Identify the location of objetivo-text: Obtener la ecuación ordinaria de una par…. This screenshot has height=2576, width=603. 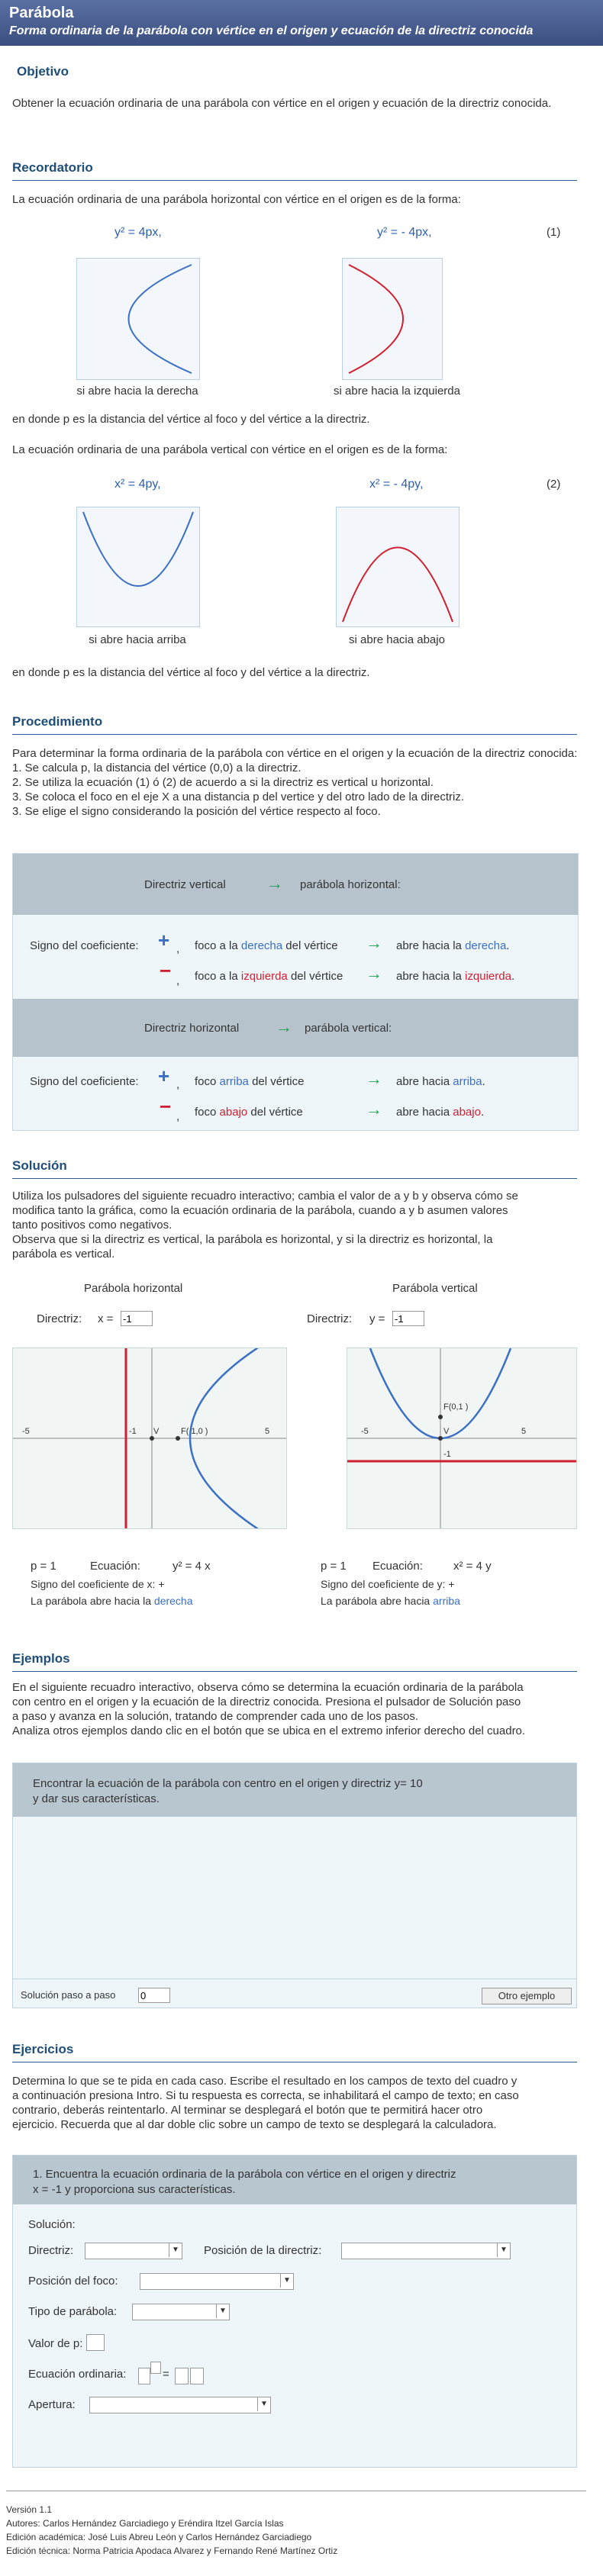
(282, 103).